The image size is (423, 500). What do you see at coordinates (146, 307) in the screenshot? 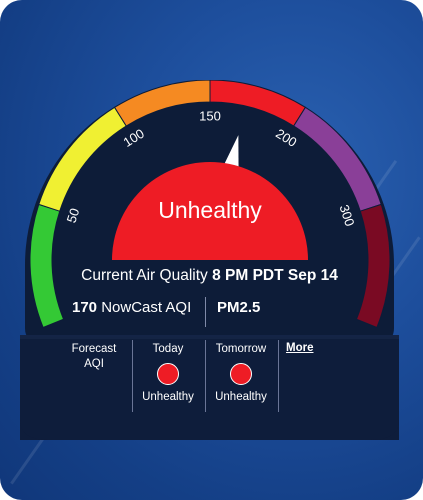
I see `aqi-label: NowCast AQI` at bounding box center [146, 307].